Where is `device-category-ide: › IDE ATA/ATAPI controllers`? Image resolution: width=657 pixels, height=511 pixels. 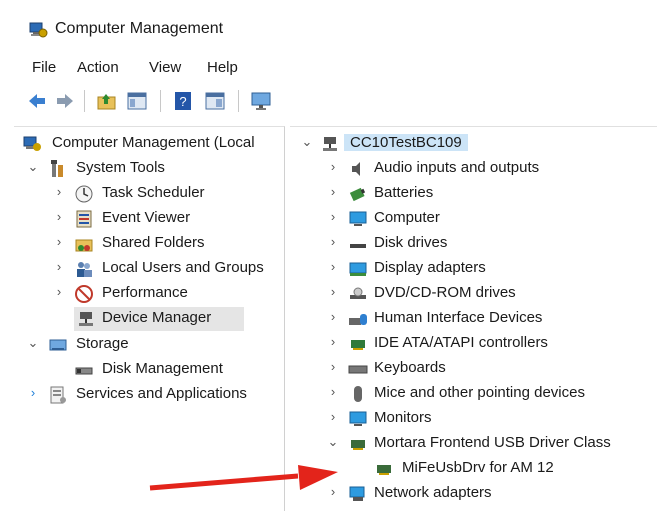
device-category-ide: › IDE ATA/ATAPI controllers is located at coordinates (474, 344).